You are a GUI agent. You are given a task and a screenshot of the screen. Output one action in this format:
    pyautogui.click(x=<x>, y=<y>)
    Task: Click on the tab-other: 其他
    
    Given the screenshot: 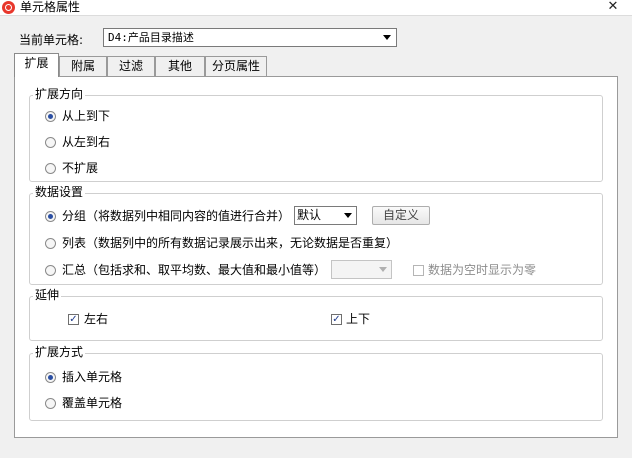 What is the action you would take?
    pyautogui.click(x=180, y=66)
    